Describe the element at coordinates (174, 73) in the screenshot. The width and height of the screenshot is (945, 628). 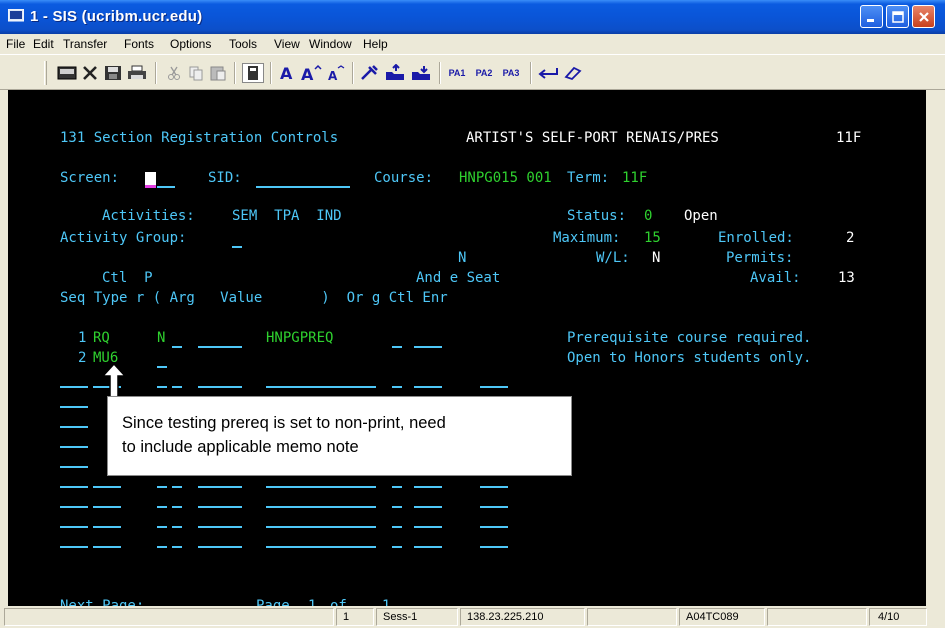
I see `cut-button` at that location.